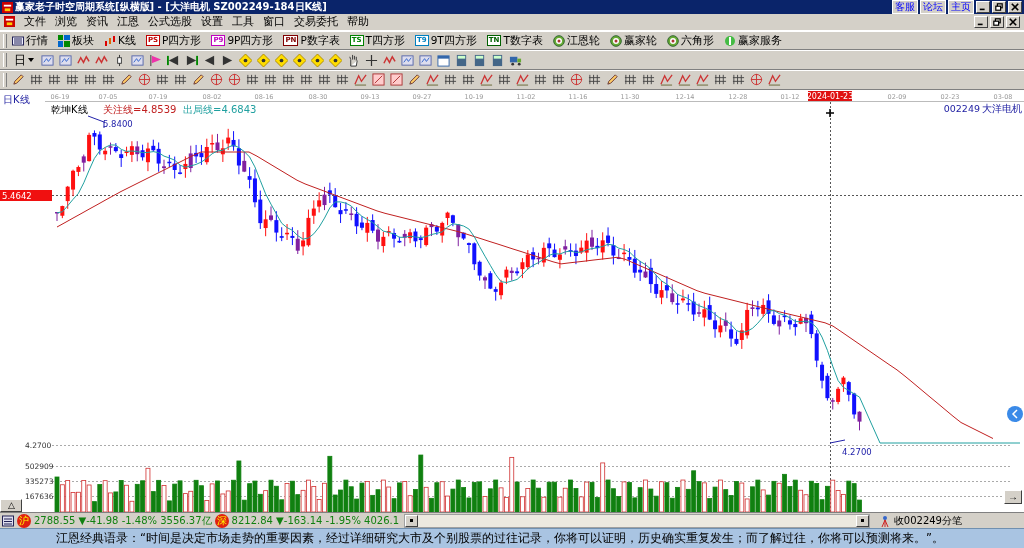 This screenshot has height=548, width=1024. What do you see at coordinates (66, 22) in the screenshot?
I see `menu-item: 浏览` at bounding box center [66, 22].